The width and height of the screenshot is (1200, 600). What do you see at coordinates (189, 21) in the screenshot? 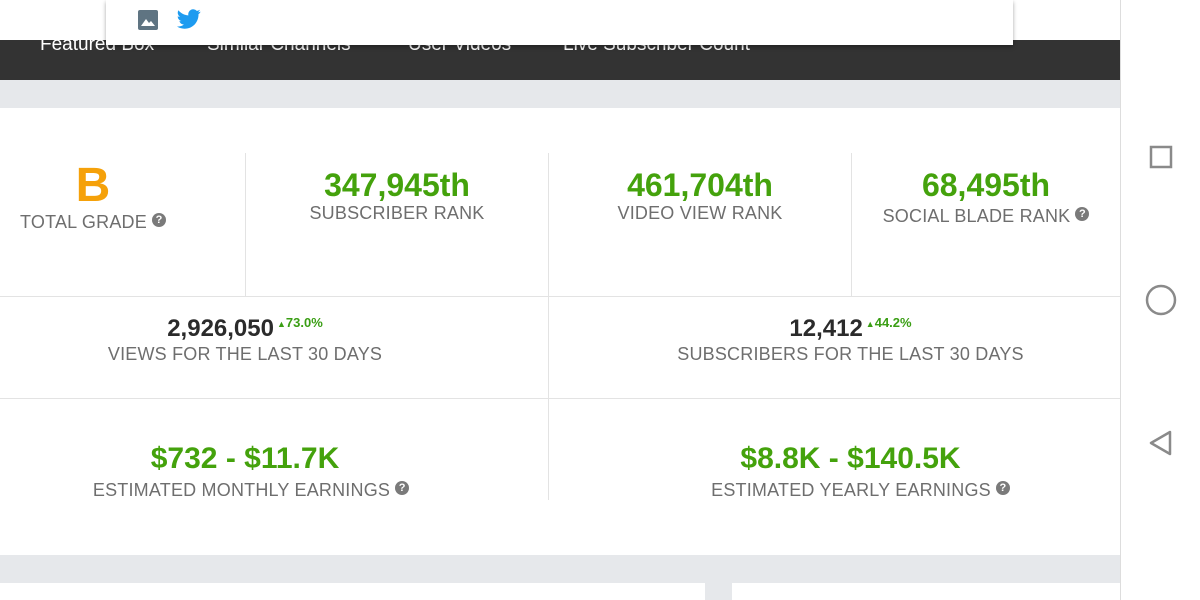
I see `twitter-icon` at bounding box center [189, 21].